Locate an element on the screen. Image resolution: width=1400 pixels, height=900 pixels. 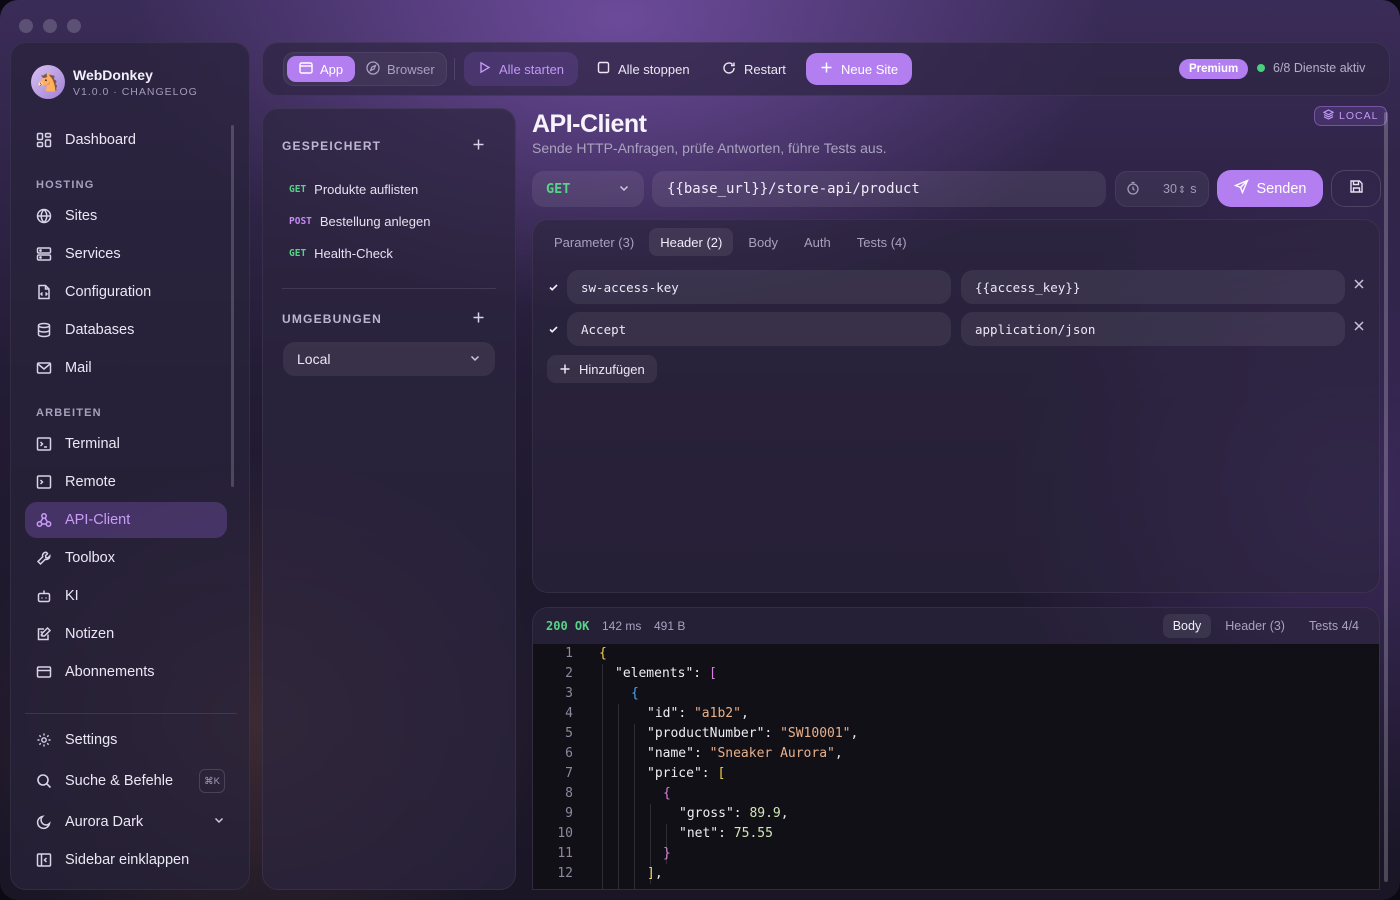
sidebar-item-services: Services is located at coordinates (126, 254).